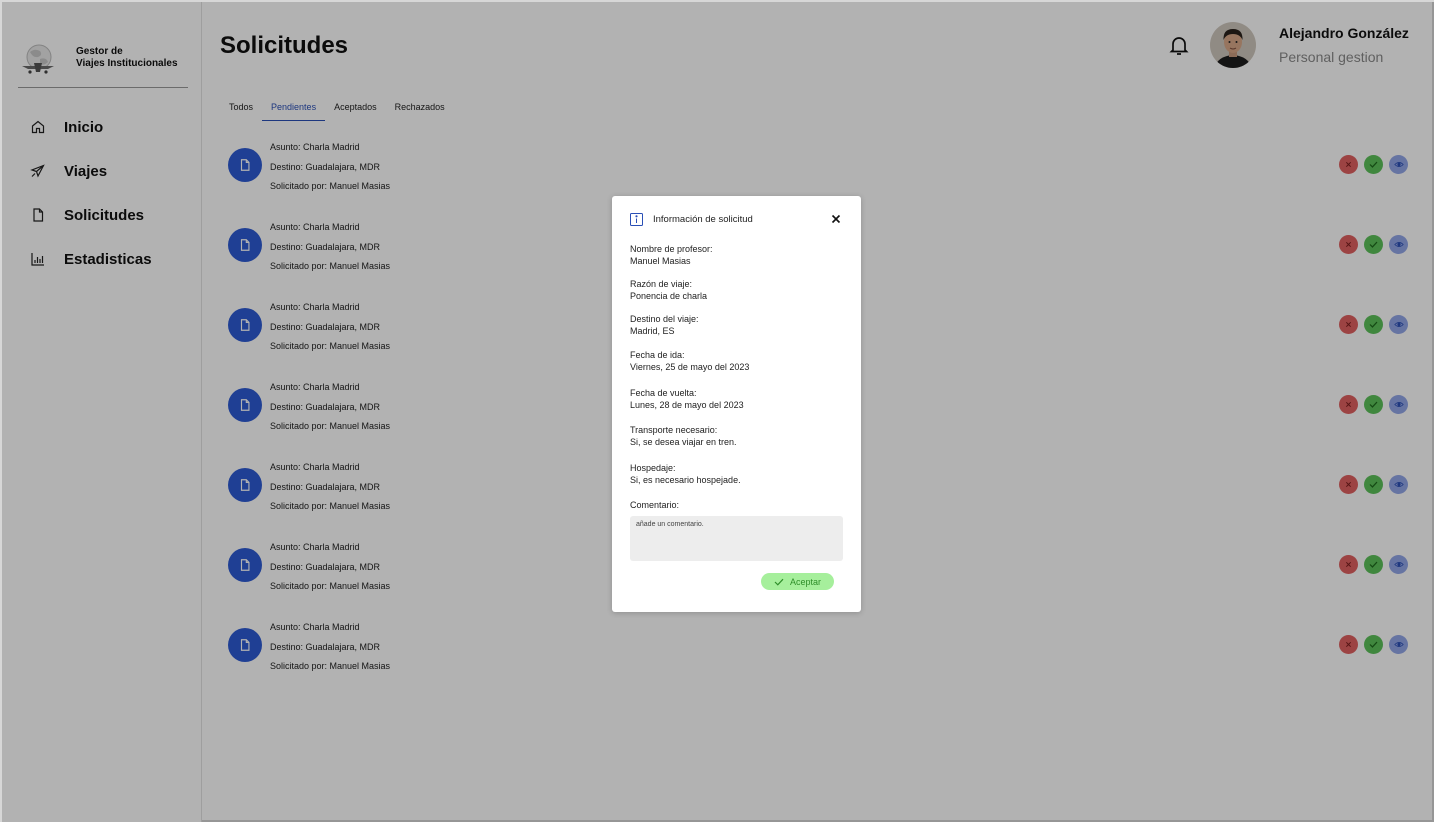 This screenshot has height=822, width=1434. I want to click on field-label: Hospedaje:, so click(653, 468).